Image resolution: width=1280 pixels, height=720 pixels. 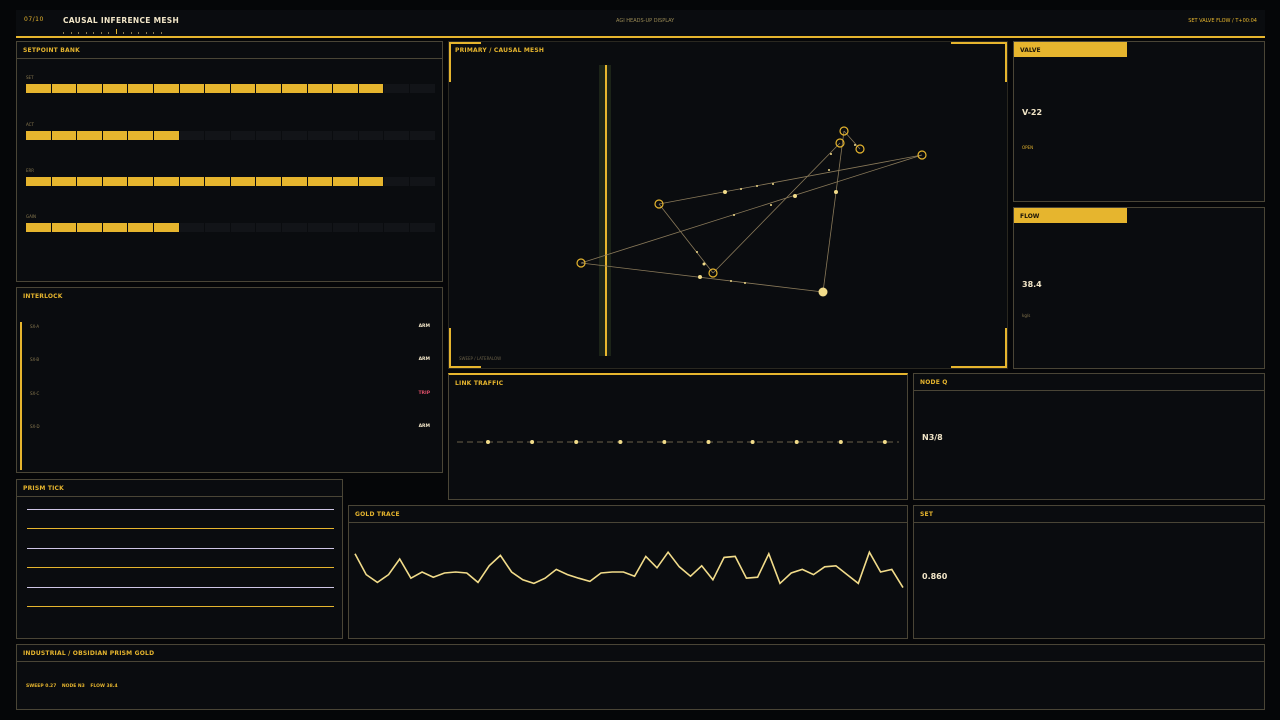 I want to click on flow-panel: FLOW 38.4 kg/s, so click(x=1139, y=288).